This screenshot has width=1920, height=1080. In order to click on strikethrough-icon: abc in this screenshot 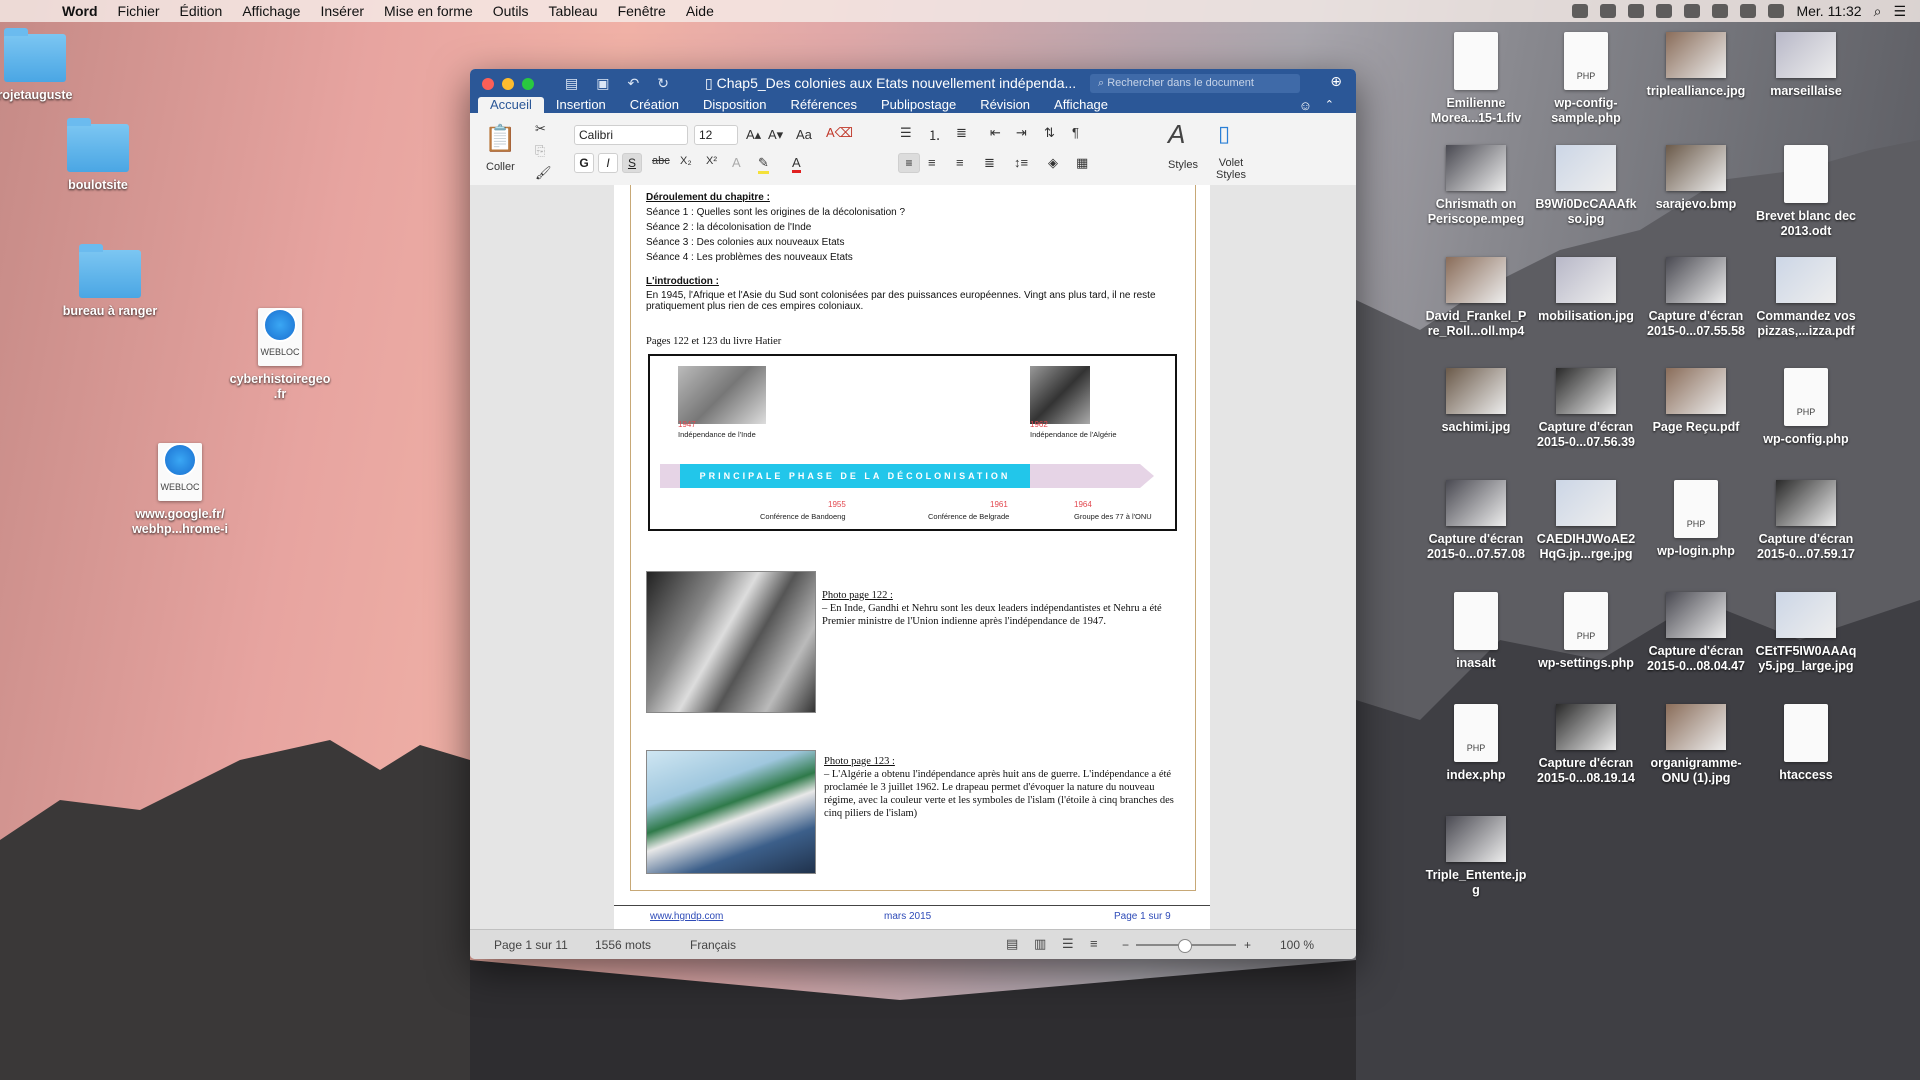, I will do `click(661, 161)`.